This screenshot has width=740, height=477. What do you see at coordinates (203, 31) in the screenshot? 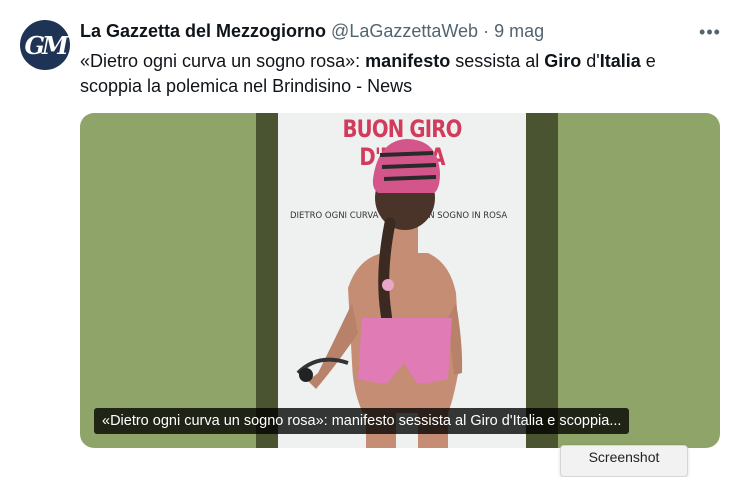
I see `author-name: La Gazzetta del Mezzogiorno` at bounding box center [203, 31].